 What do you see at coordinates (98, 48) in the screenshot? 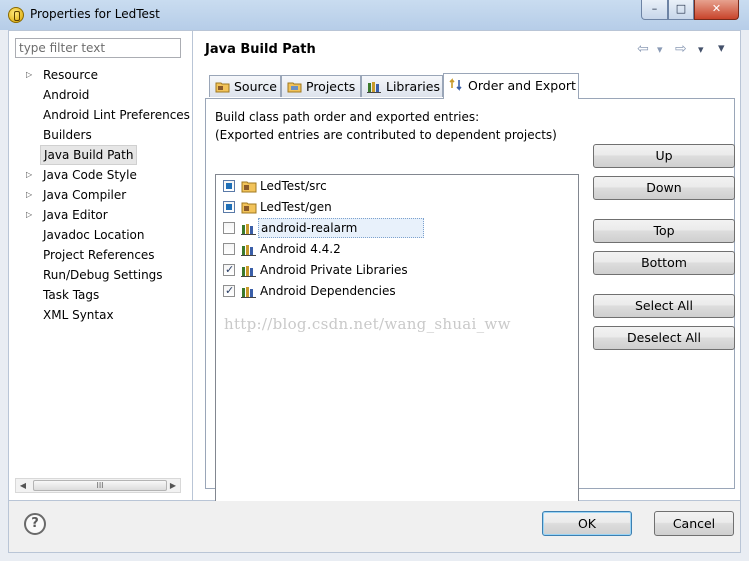
I see `filter-input` at bounding box center [98, 48].